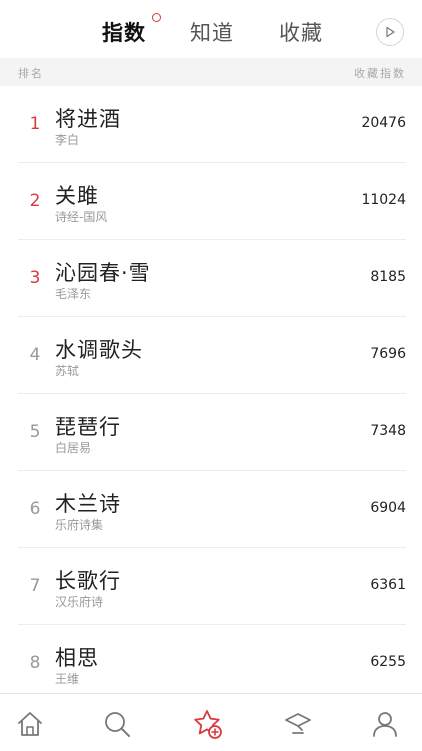  Describe the element at coordinates (388, 431) in the screenshot. I see `favorite-score: 7348` at that location.